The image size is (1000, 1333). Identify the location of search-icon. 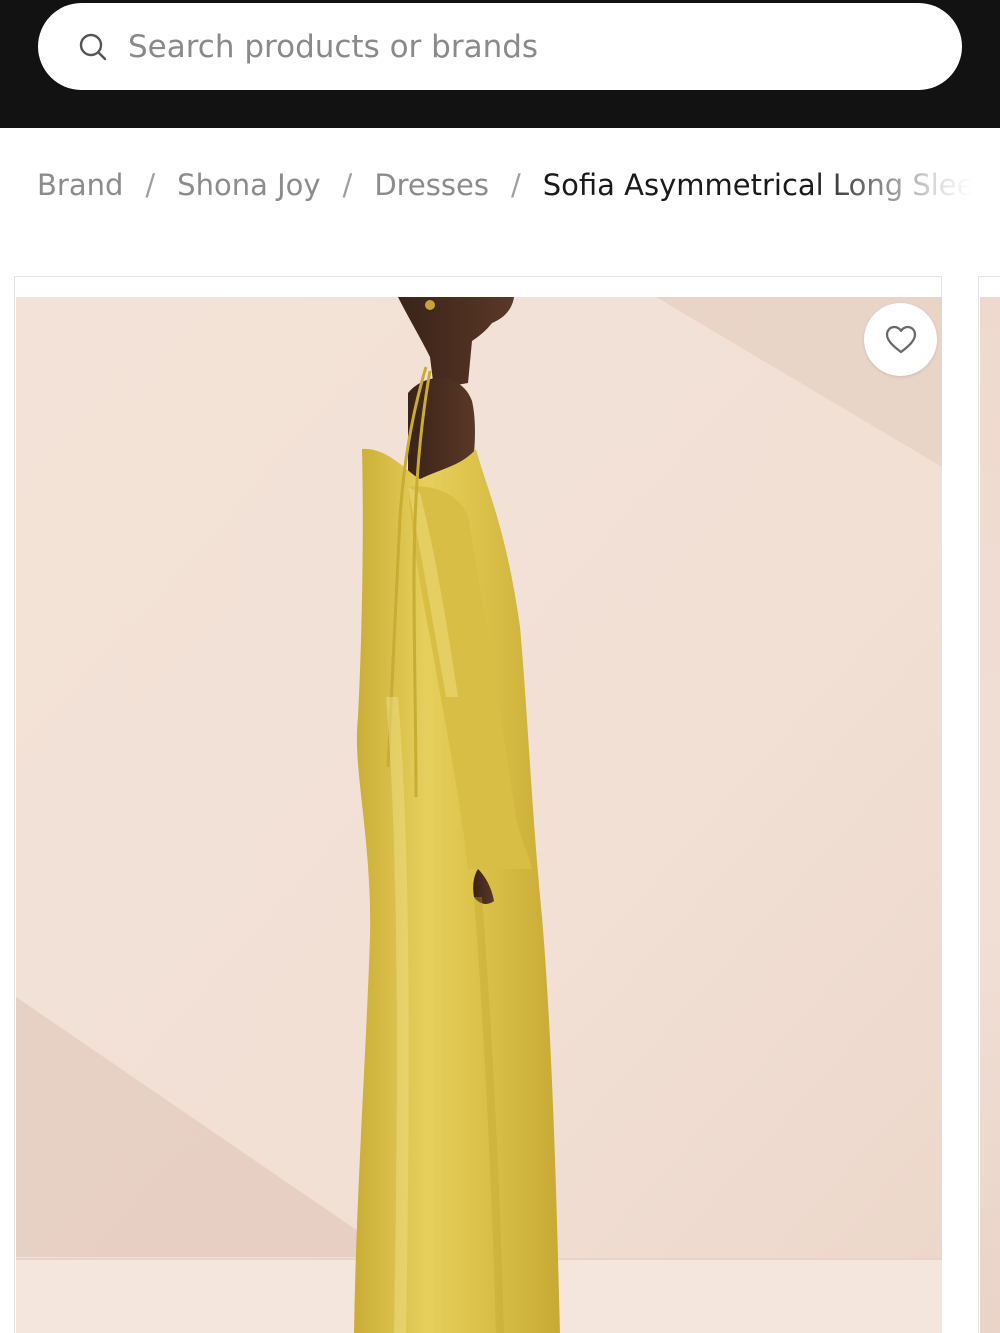
(93, 47).